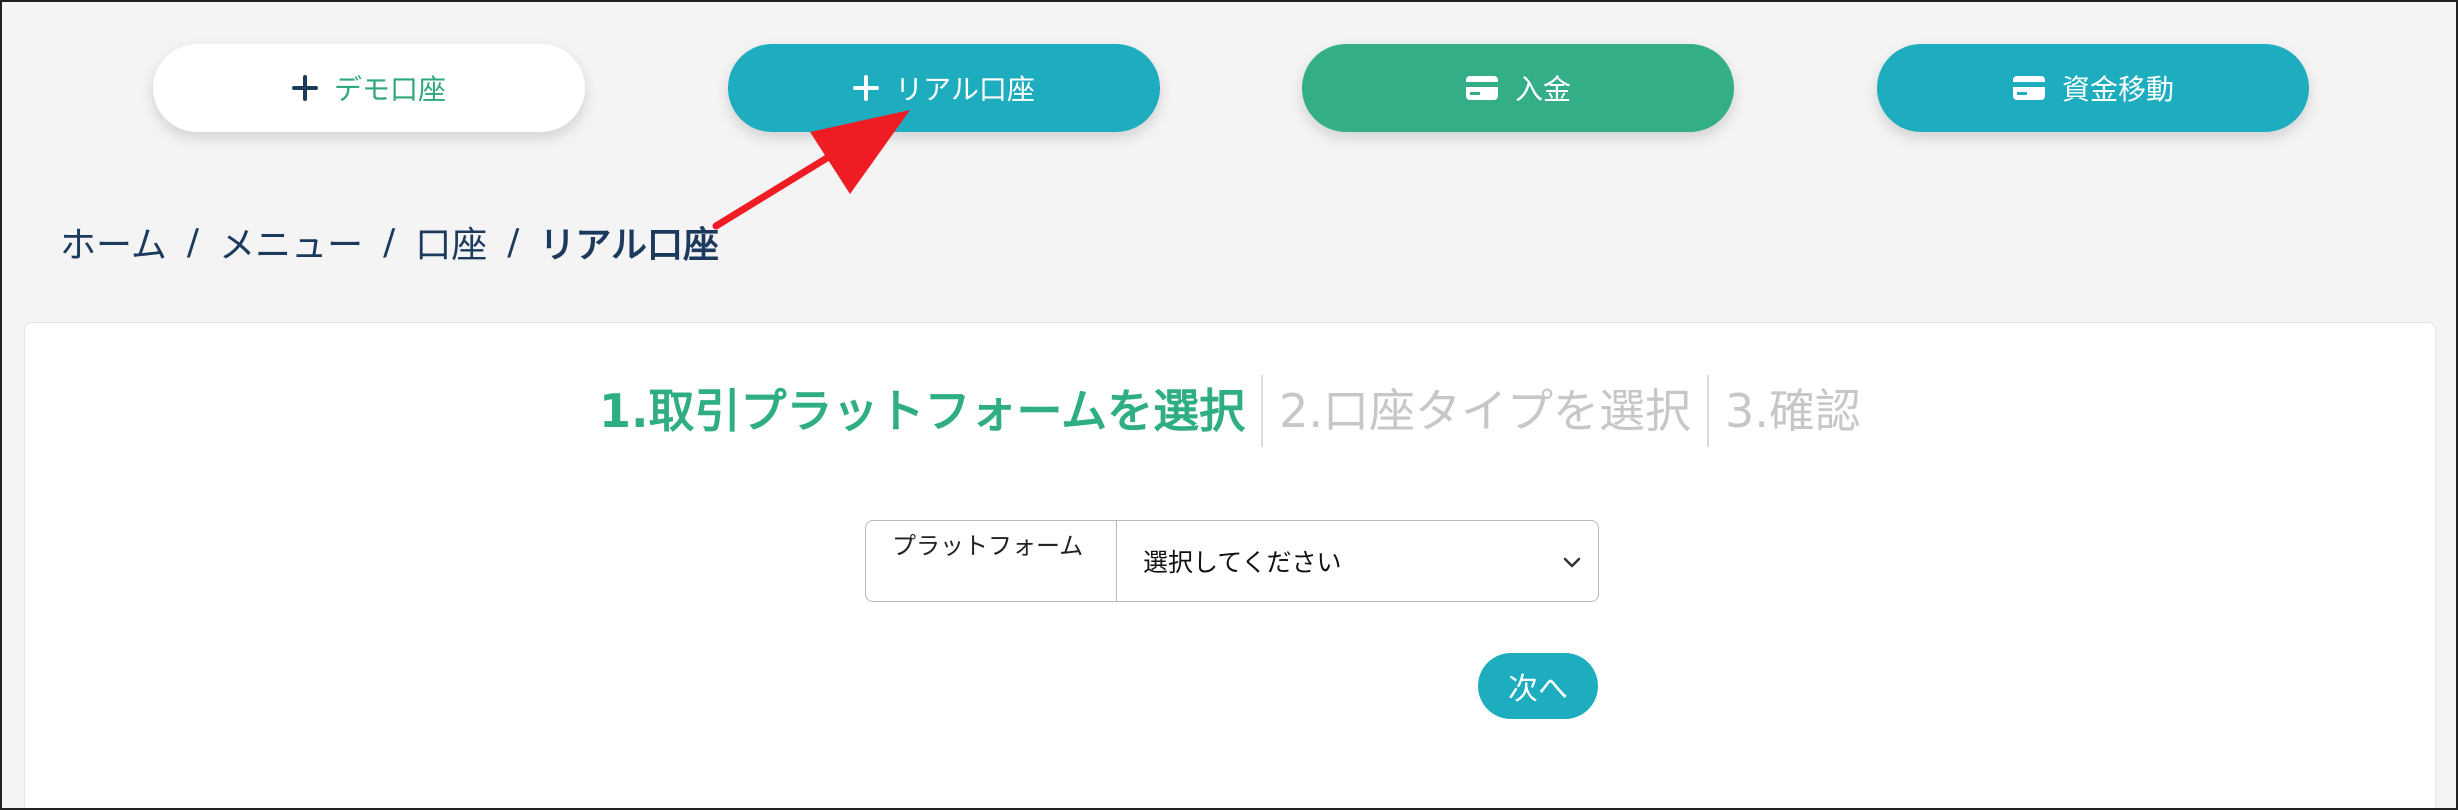  What do you see at coordinates (451, 242) in the screenshot?
I see `breadcrumb-account: 口座` at bounding box center [451, 242].